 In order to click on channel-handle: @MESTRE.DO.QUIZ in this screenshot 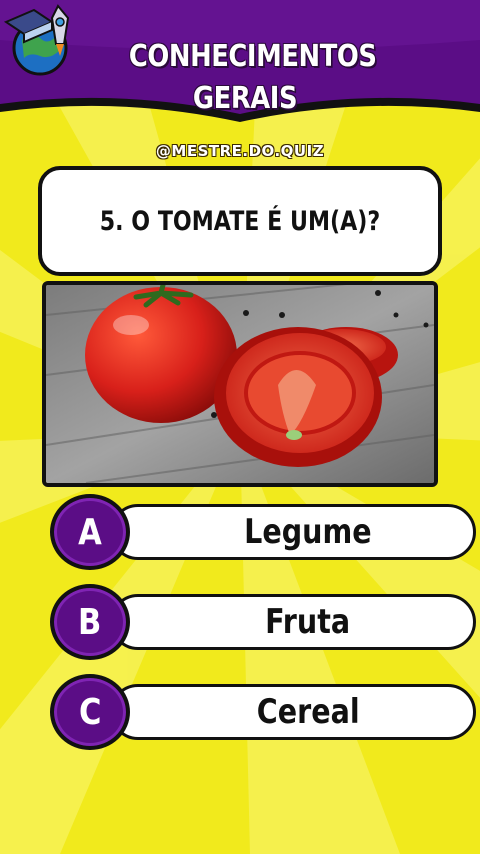, I will do `click(240, 151)`.